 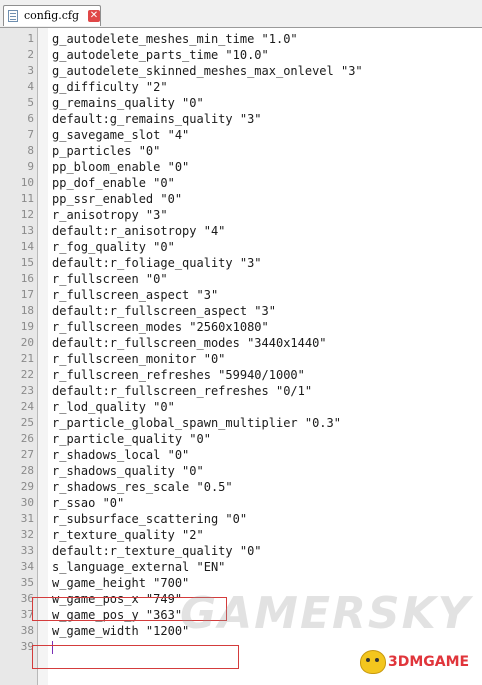 I want to click on line-number: 33, so click(x=27, y=550).